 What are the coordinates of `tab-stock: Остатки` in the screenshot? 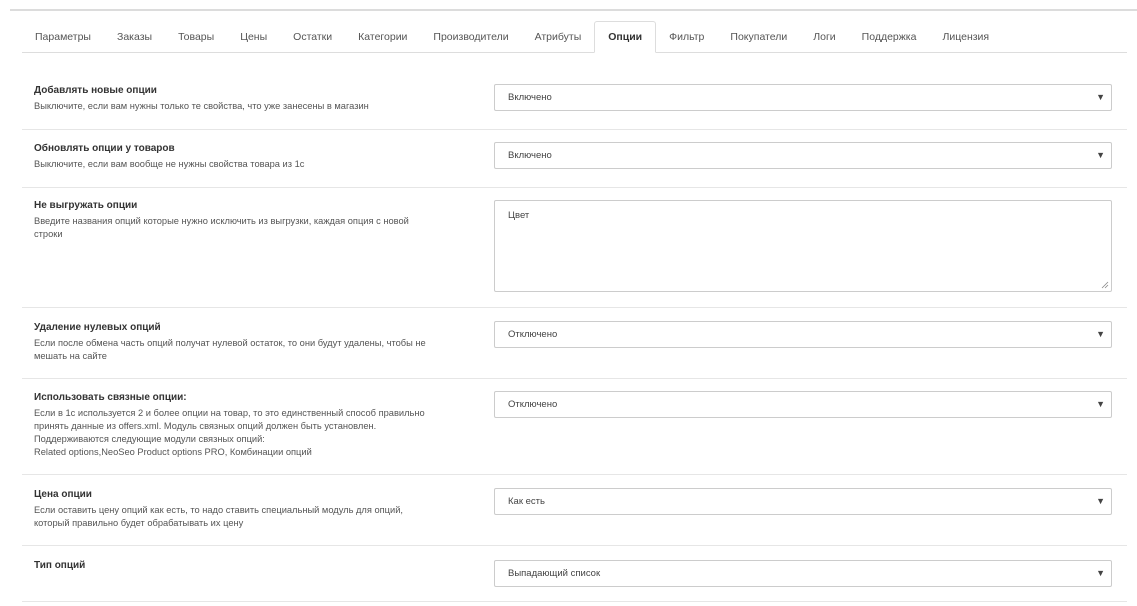 It's located at (312, 37).